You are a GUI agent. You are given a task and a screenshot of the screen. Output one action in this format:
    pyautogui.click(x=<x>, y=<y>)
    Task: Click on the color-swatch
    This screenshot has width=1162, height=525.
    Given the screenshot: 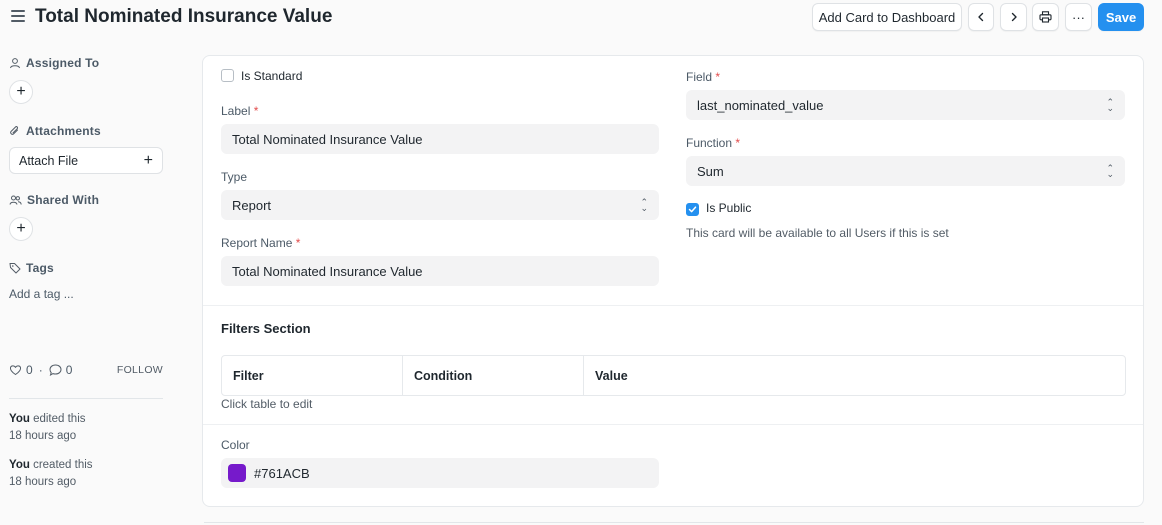 What is the action you would take?
    pyautogui.click(x=237, y=473)
    